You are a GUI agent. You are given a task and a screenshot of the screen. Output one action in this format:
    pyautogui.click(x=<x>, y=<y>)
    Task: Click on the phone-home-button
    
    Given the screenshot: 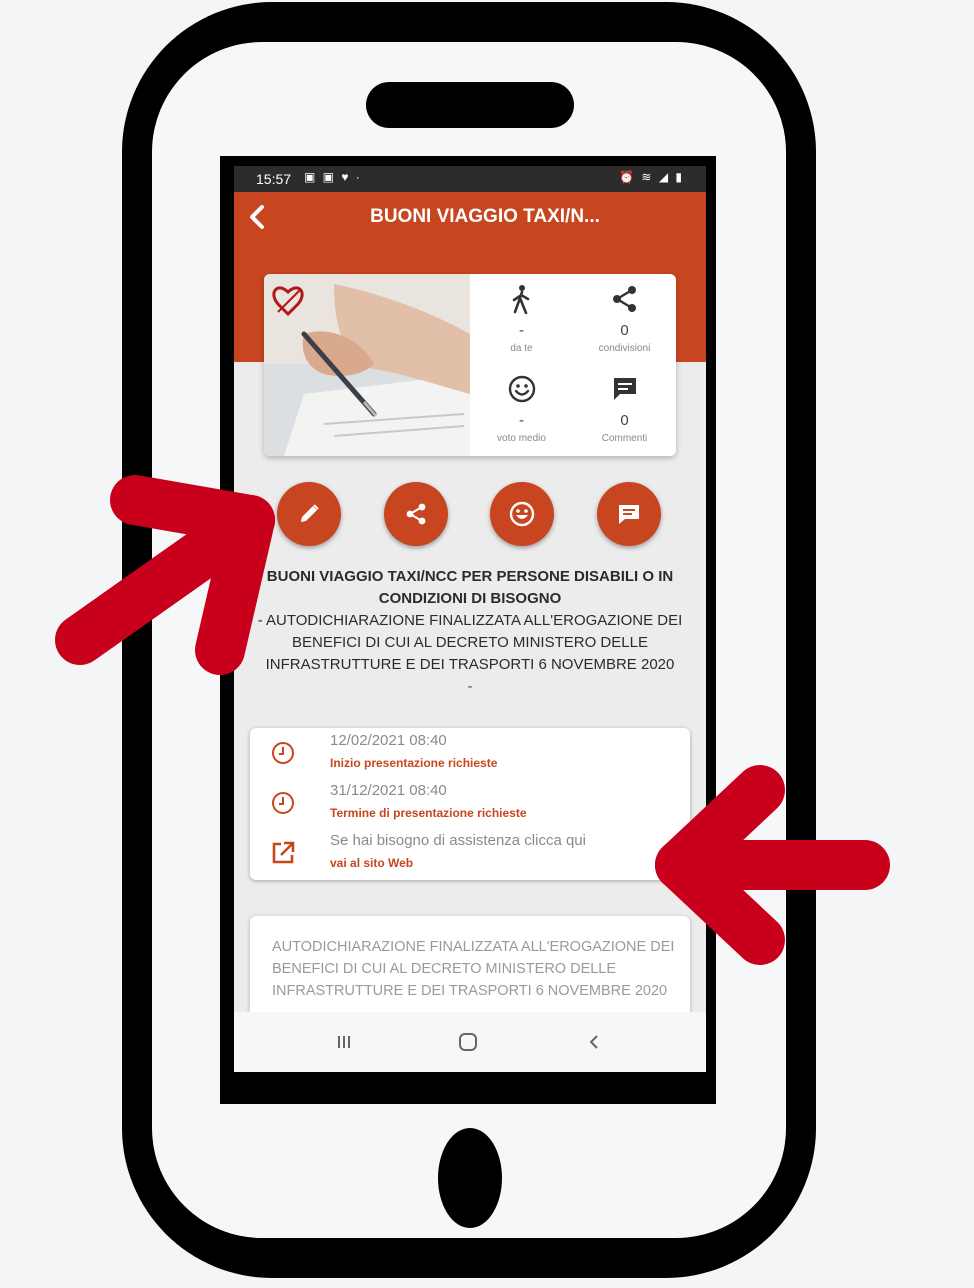 What is the action you would take?
    pyautogui.click(x=470, y=1178)
    